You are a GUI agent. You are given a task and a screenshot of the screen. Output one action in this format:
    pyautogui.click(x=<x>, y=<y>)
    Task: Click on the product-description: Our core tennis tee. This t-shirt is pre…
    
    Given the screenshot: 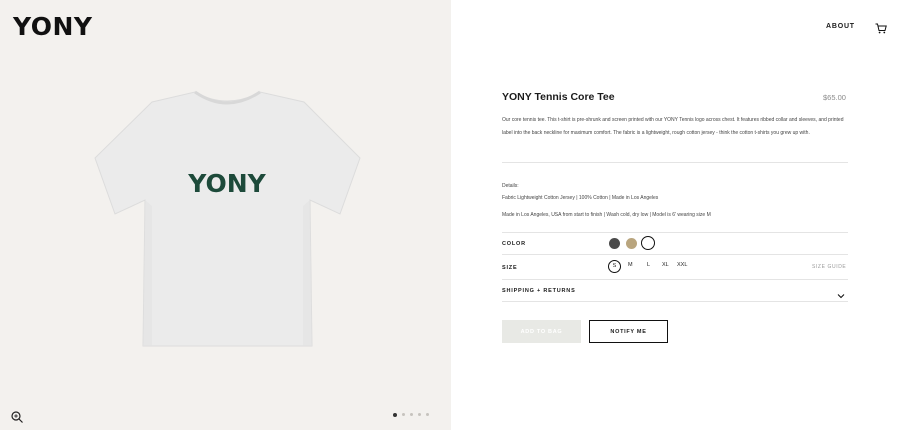 What is the action you would take?
    pyautogui.click(x=673, y=126)
    